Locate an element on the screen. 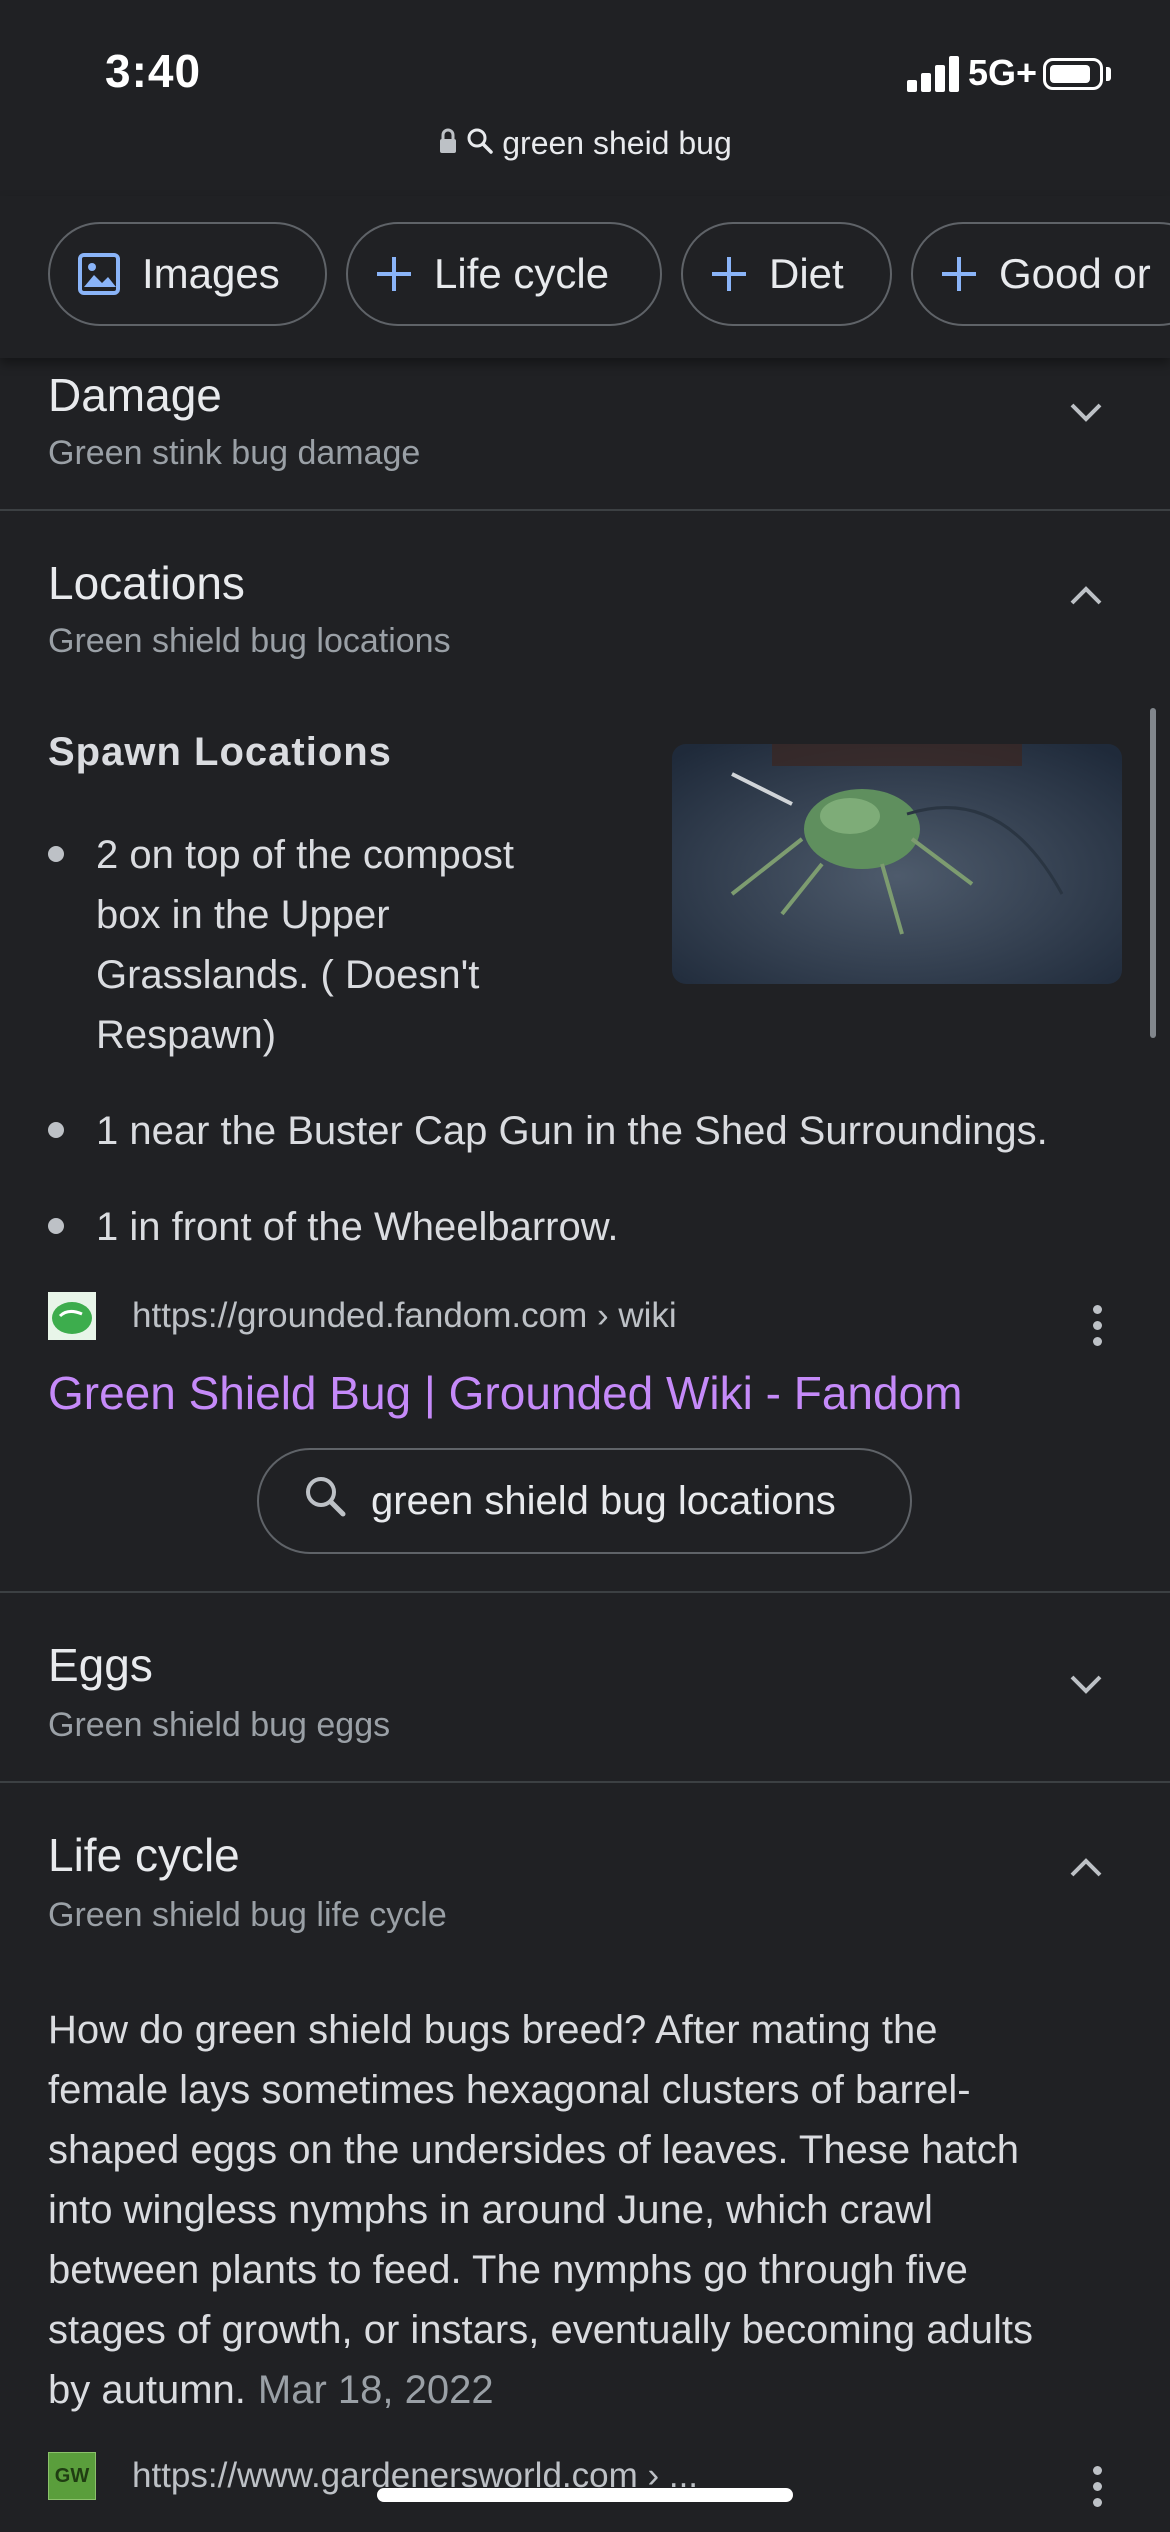  related-search-button: green shield bug locations is located at coordinates (584, 1501).